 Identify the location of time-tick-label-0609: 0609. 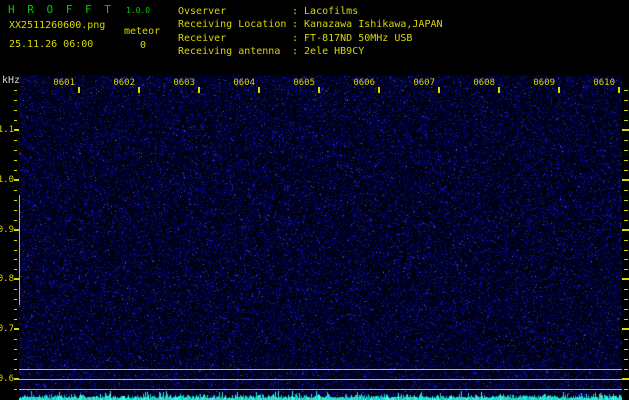
(544, 83).